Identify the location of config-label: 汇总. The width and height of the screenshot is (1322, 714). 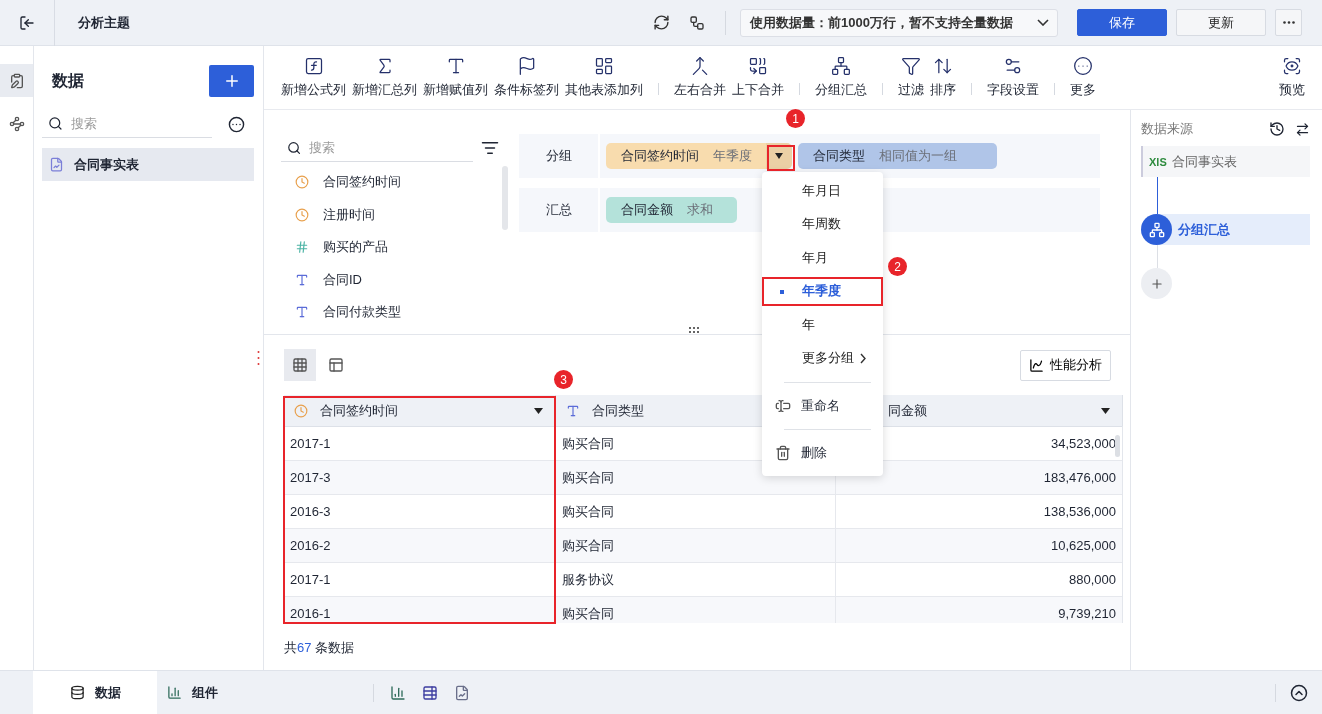
(558, 210).